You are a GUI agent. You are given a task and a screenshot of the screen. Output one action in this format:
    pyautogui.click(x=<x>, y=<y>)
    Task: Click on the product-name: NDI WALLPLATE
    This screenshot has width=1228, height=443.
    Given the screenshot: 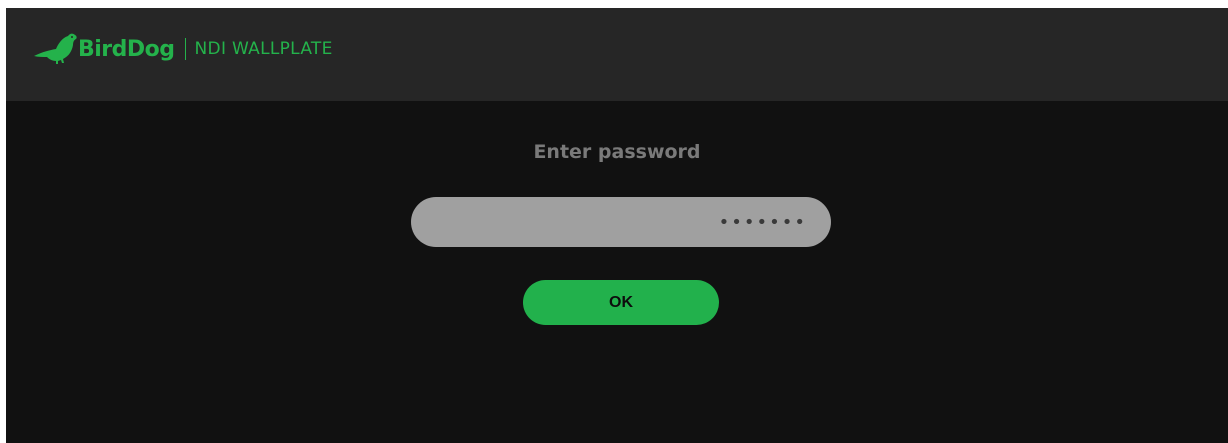 What is the action you would take?
    pyautogui.click(x=263, y=49)
    